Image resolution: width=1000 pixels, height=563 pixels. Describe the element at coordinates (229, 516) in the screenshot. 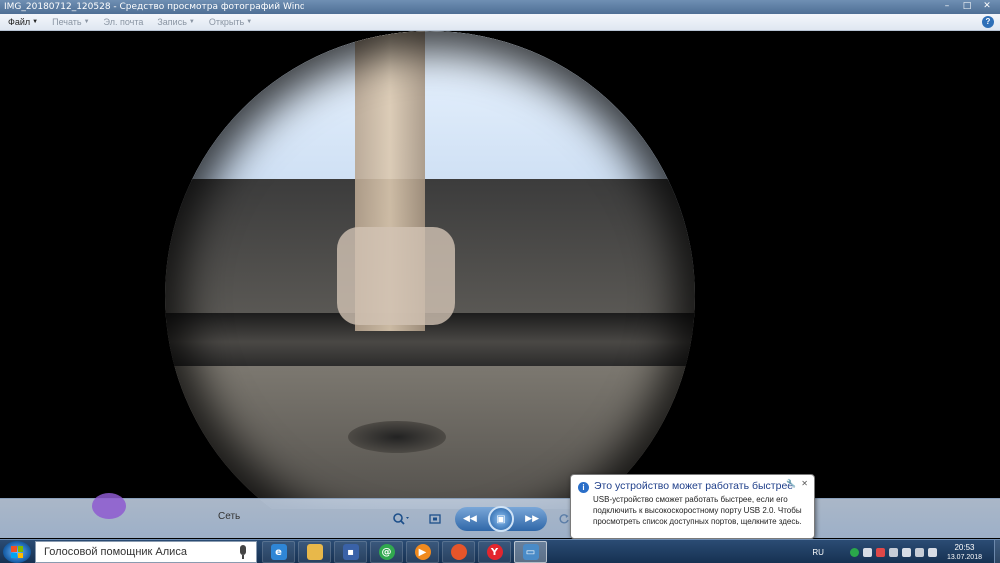

I see `background-text: Сеть` at that location.